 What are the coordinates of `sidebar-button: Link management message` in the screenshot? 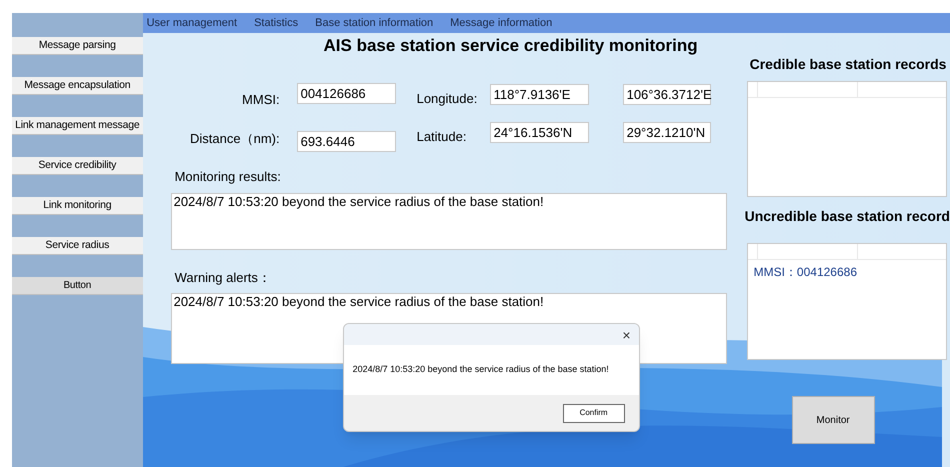 It's located at (77, 126).